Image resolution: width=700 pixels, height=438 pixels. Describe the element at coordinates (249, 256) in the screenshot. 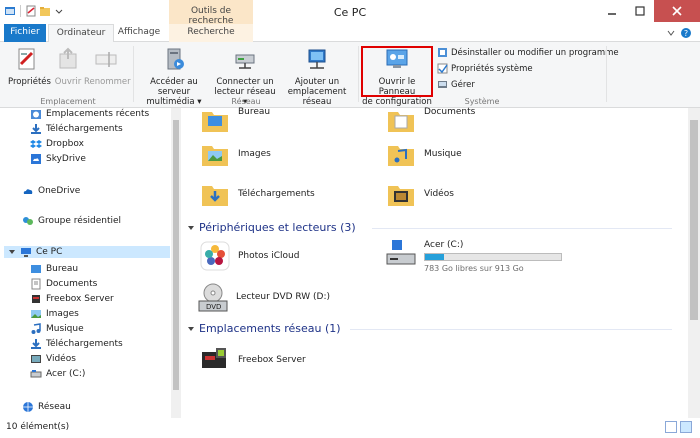

I see `device-icloud-photos: Photos iCloud` at that location.